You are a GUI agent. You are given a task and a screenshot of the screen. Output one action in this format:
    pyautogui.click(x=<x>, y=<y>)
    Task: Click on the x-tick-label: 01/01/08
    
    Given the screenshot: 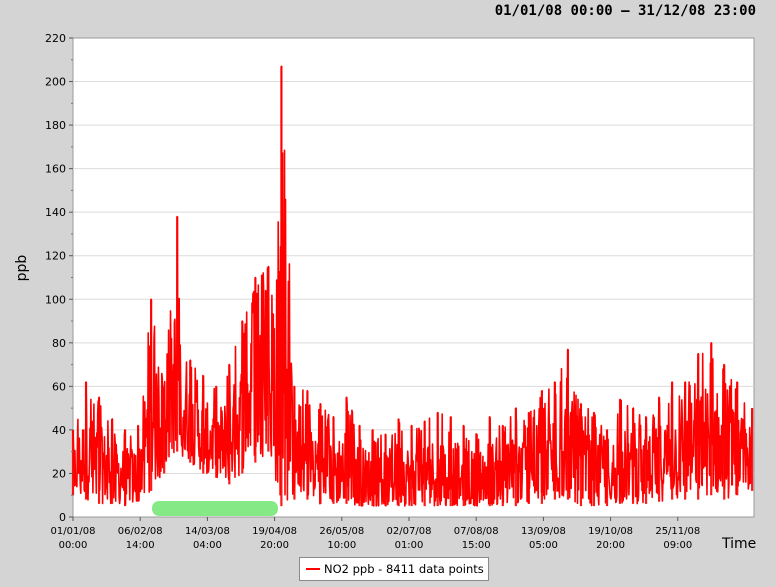 What is the action you would take?
    pyautogui.click(x=73, y=531)
    